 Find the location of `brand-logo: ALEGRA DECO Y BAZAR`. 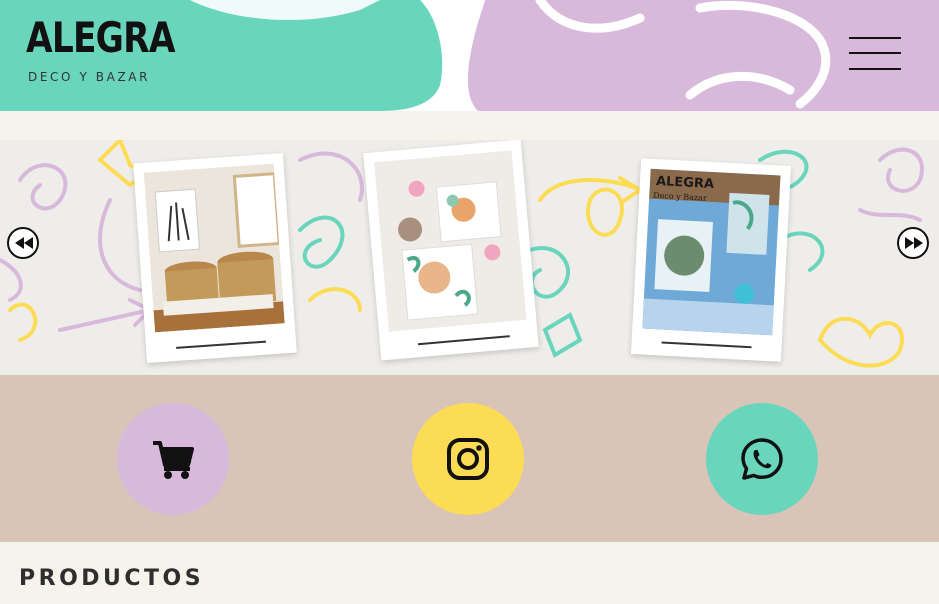

brand-logo: ALEGRA DECO Y BAZAR is located at coordinates (116, 49).